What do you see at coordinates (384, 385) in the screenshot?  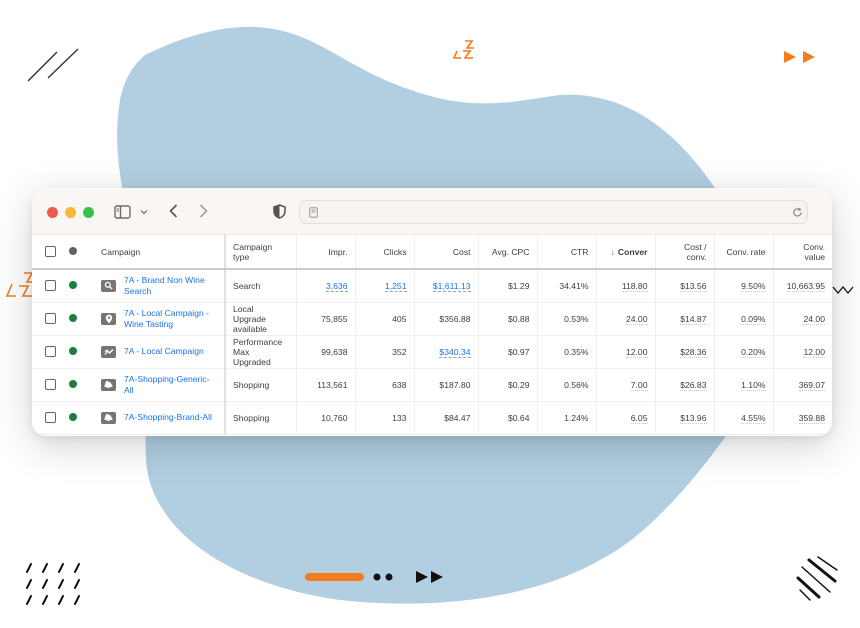 I see `clicks-value: 638` at bounding box center [384, 385].